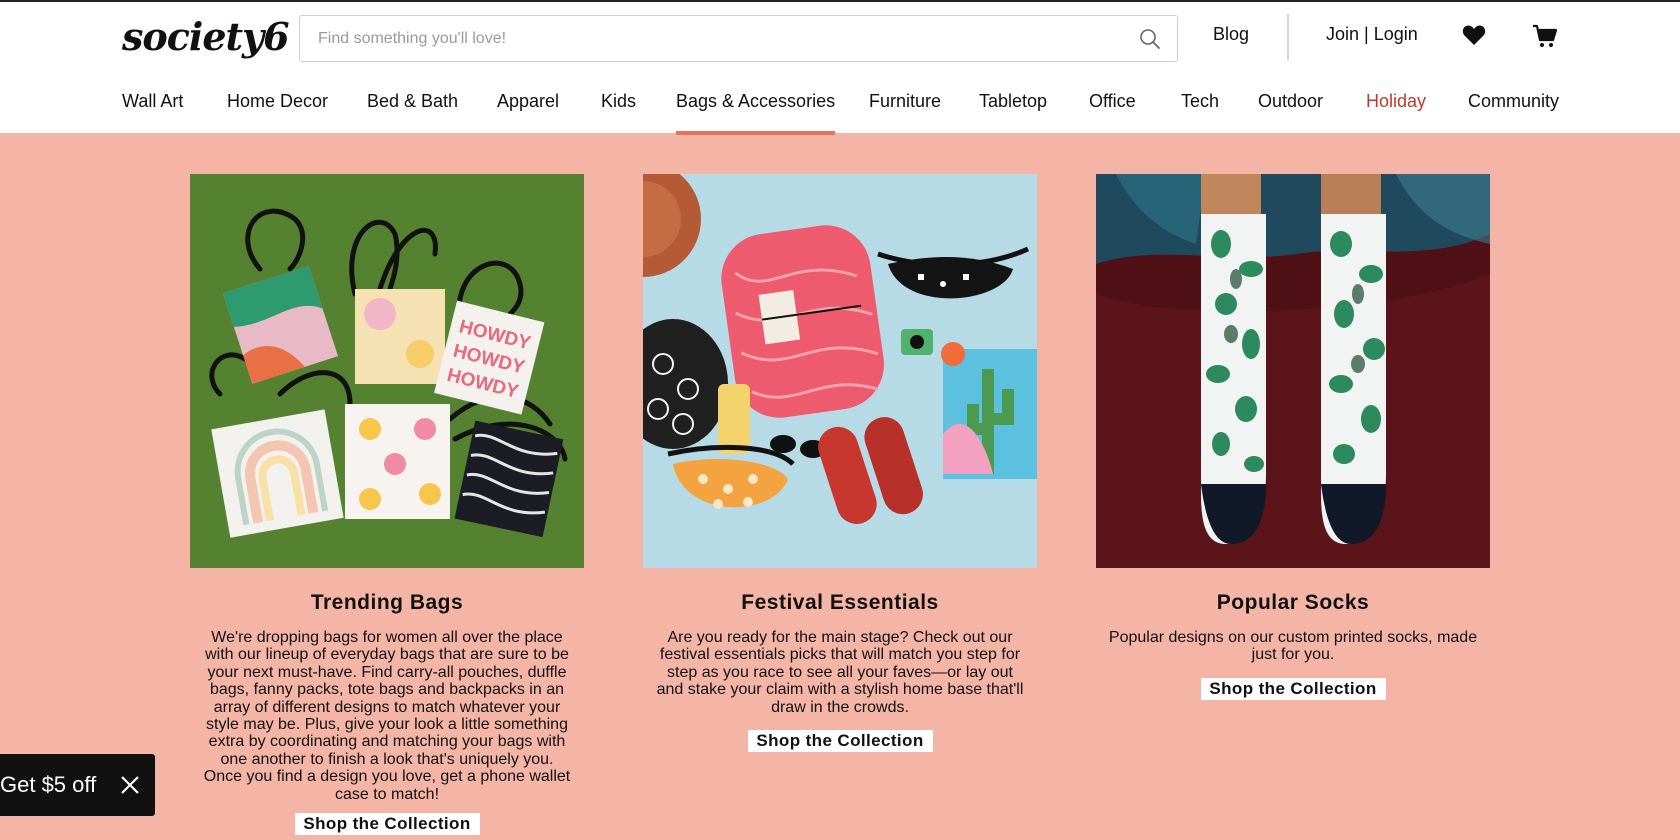  I want to click on promo-banner: Get $5 off, so click(77, 785).